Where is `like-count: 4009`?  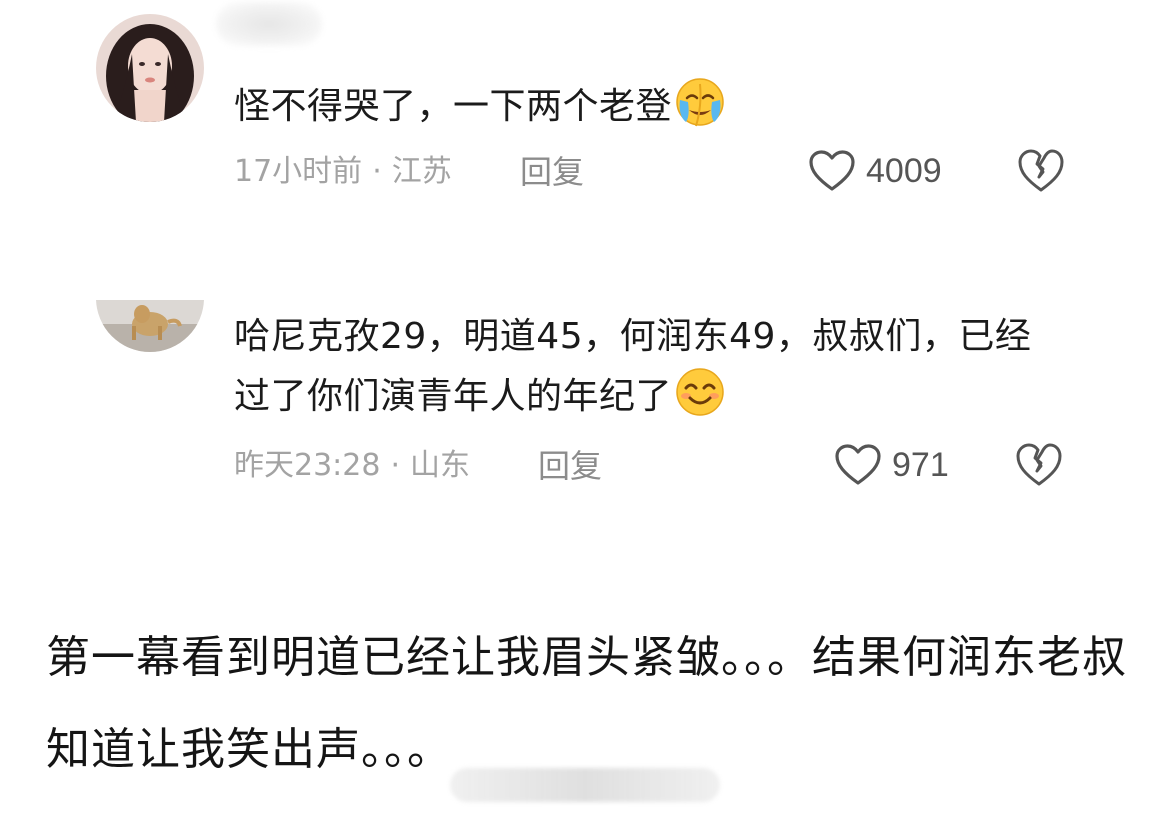 like-count: 4009 is located at coordinates (904, 170).